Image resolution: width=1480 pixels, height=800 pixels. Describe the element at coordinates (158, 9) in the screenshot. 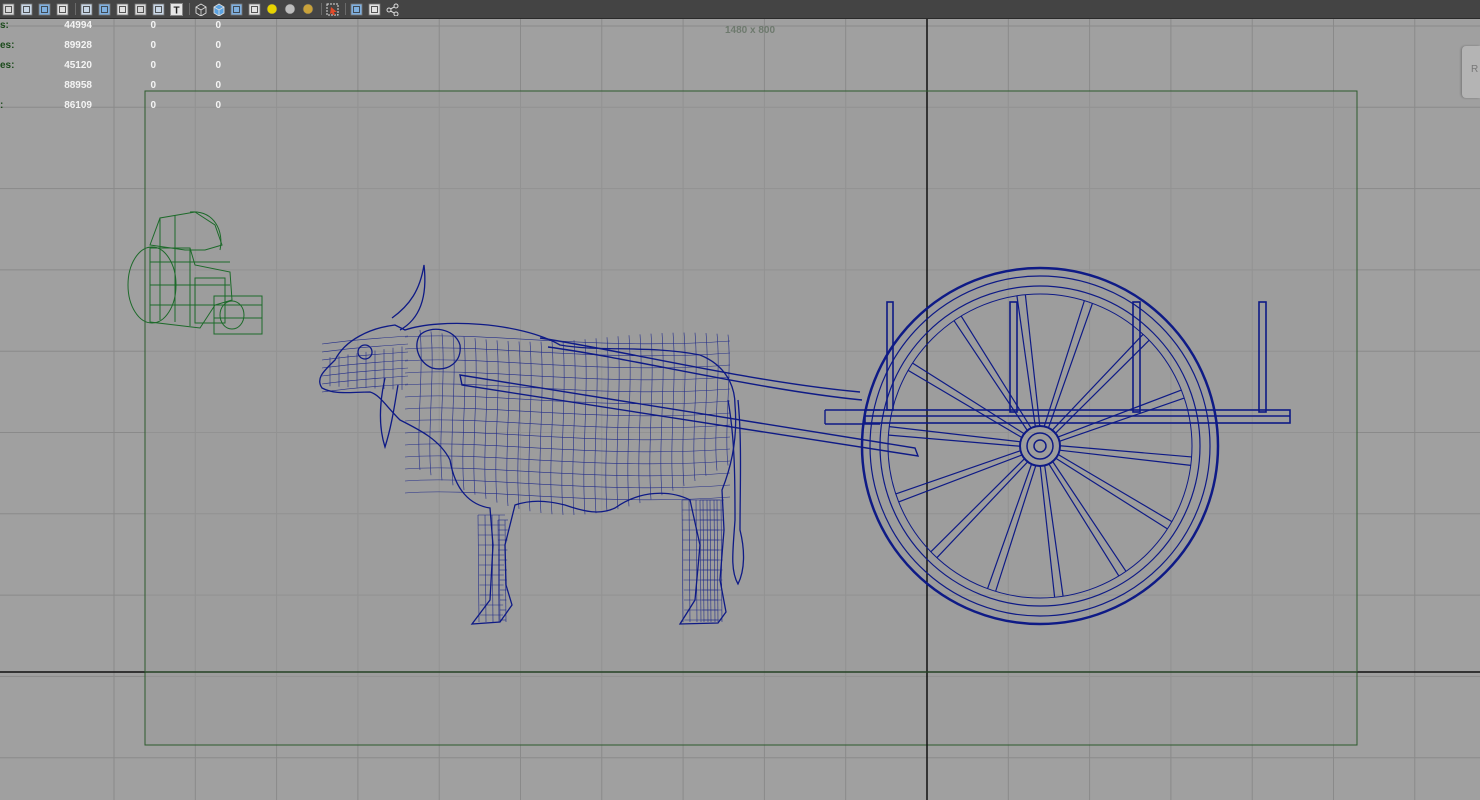

I see `safe-title-icon` at that location.